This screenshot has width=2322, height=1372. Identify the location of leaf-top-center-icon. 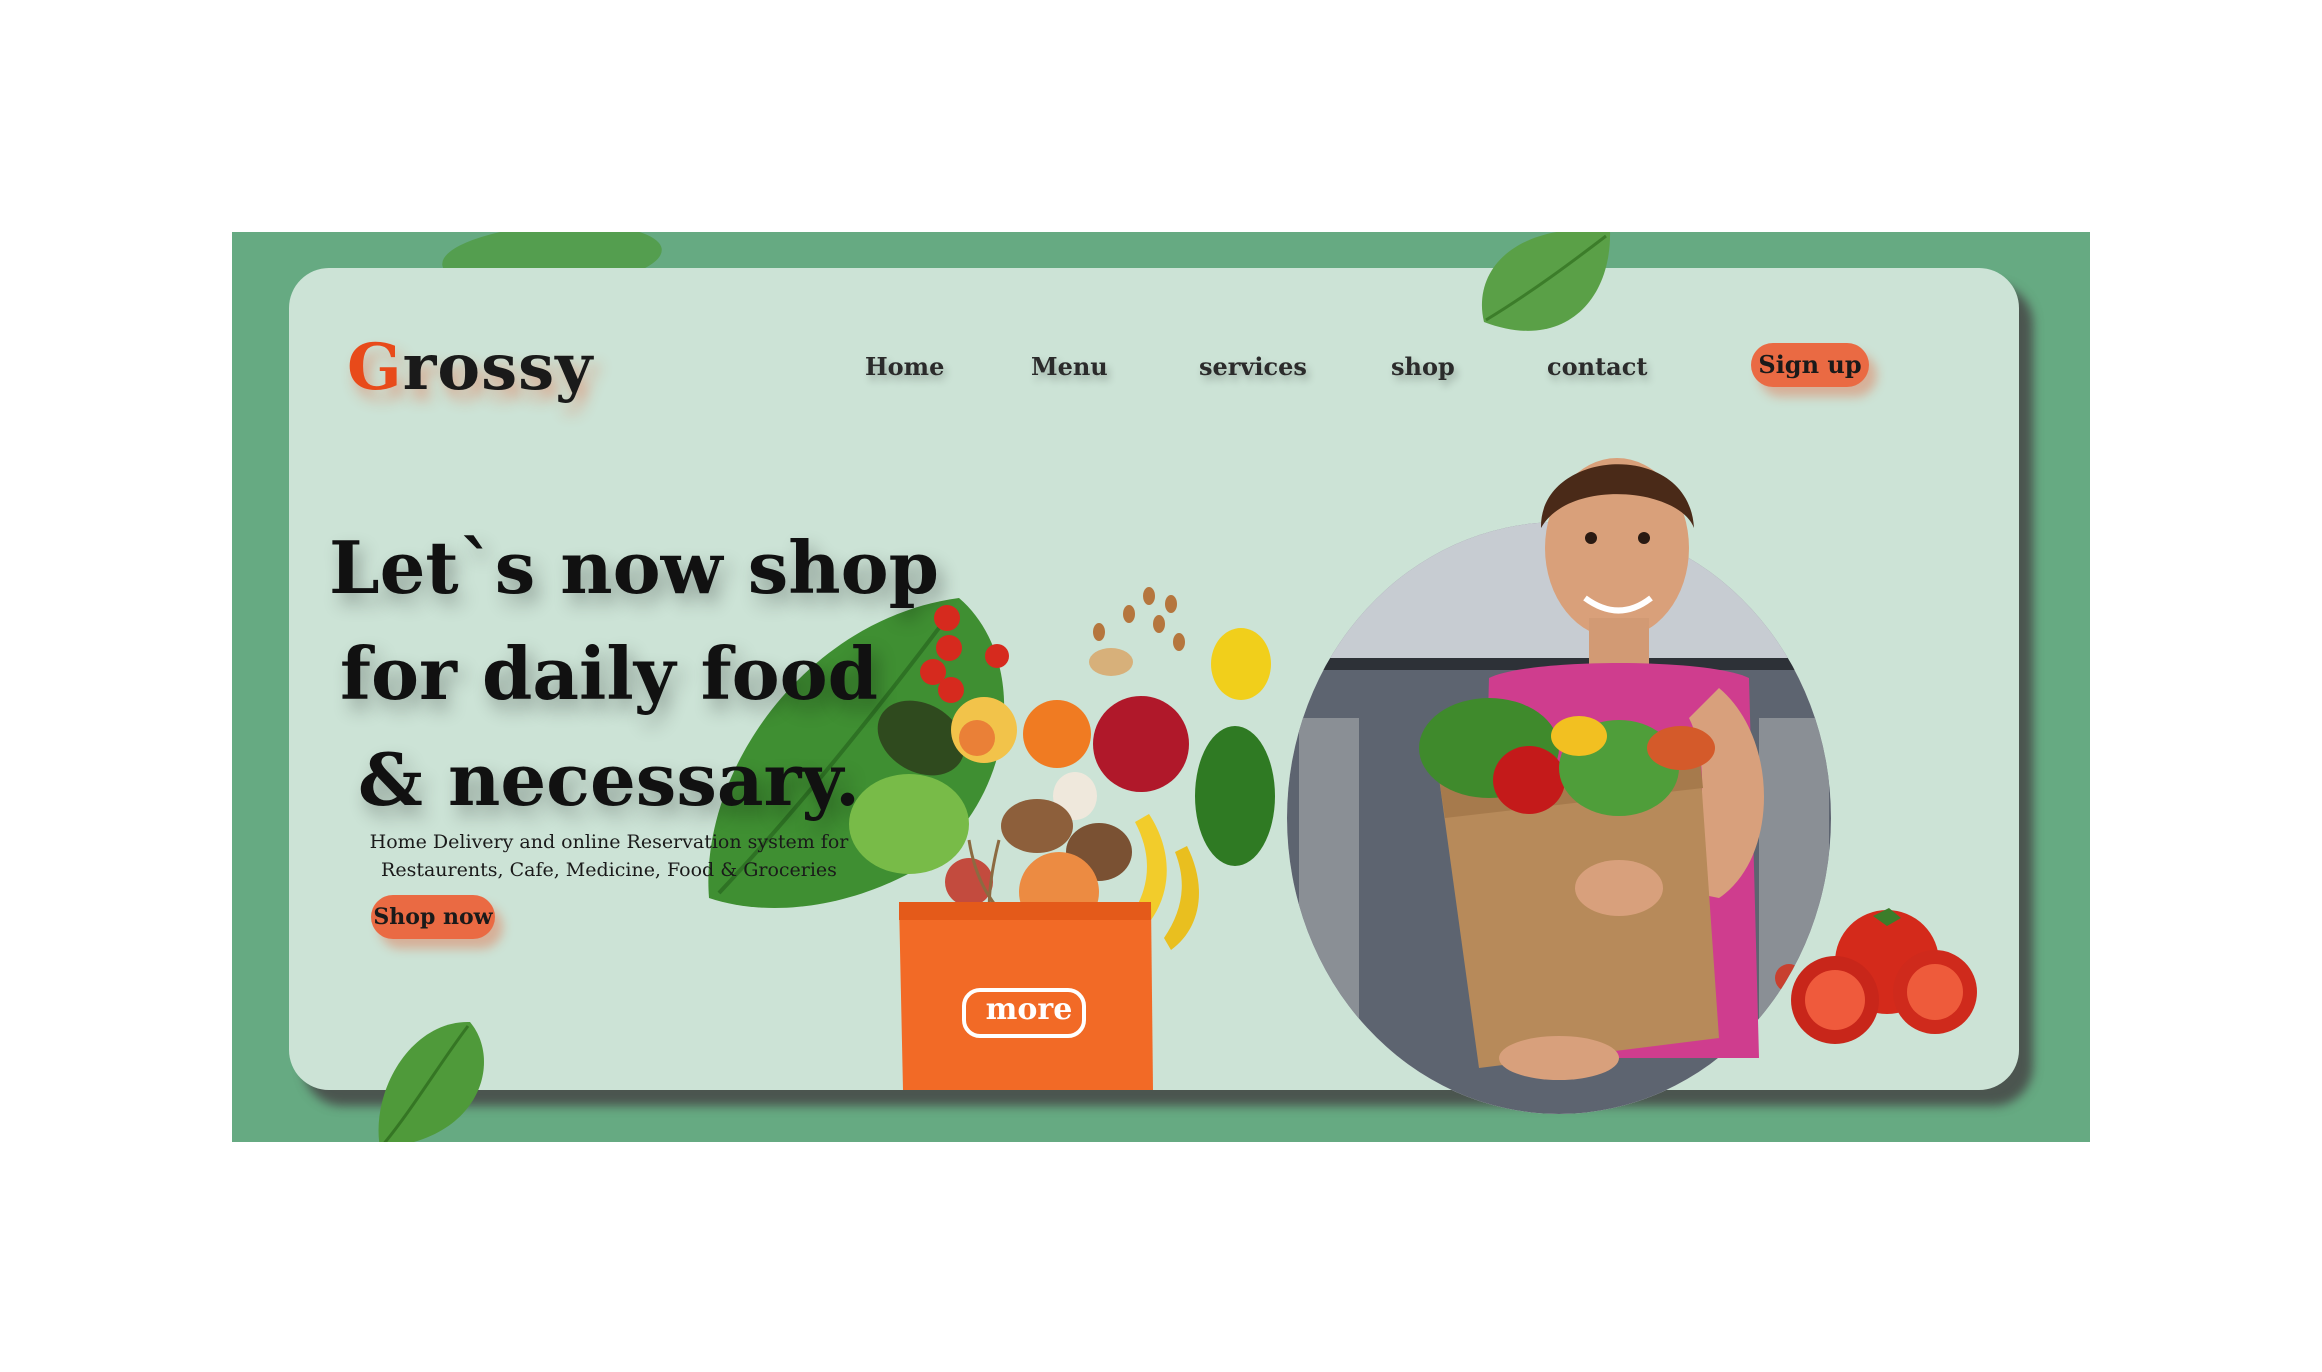
(1545, 281).